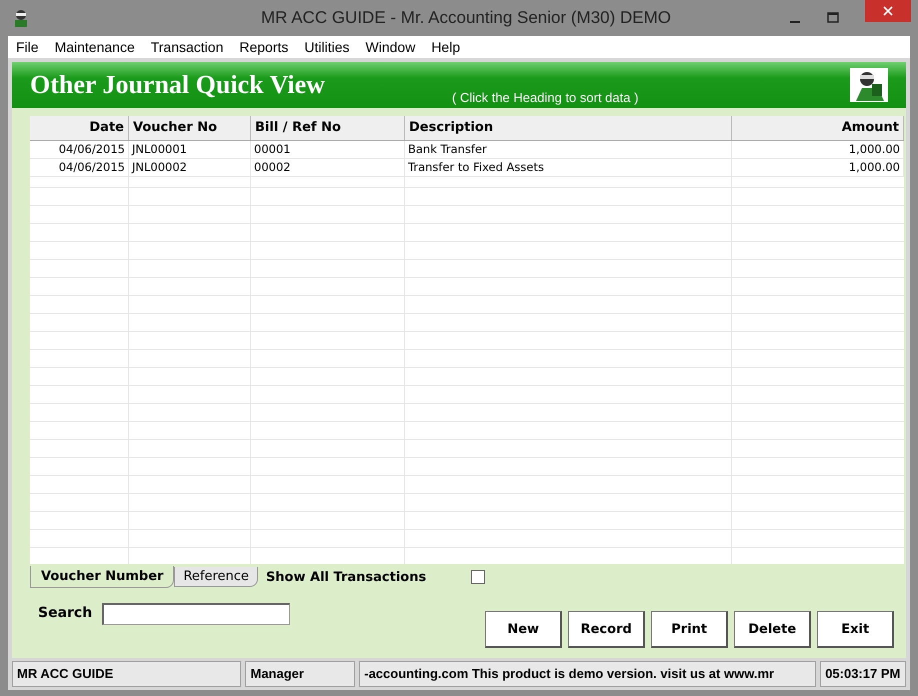  What do you see at coordinates (568, 168) in the screenshot?
I see `table-cell: Transfer to Fixed Assets` at bounding box center [568, 168].